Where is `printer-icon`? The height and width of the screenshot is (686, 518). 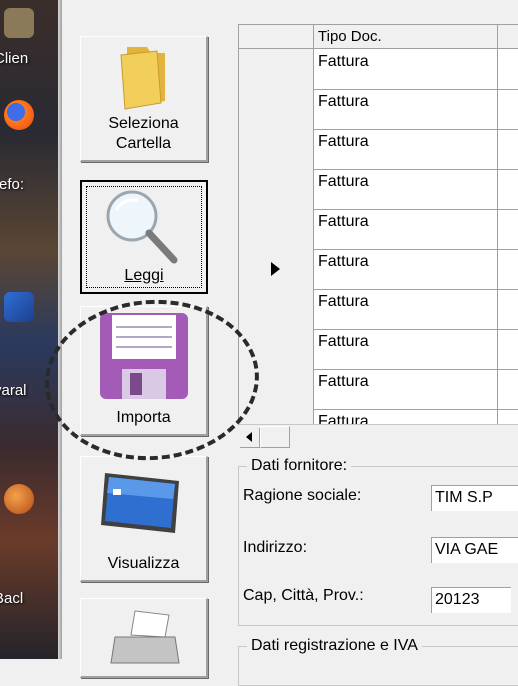 printer-icon is located at coordinates (145, 637).